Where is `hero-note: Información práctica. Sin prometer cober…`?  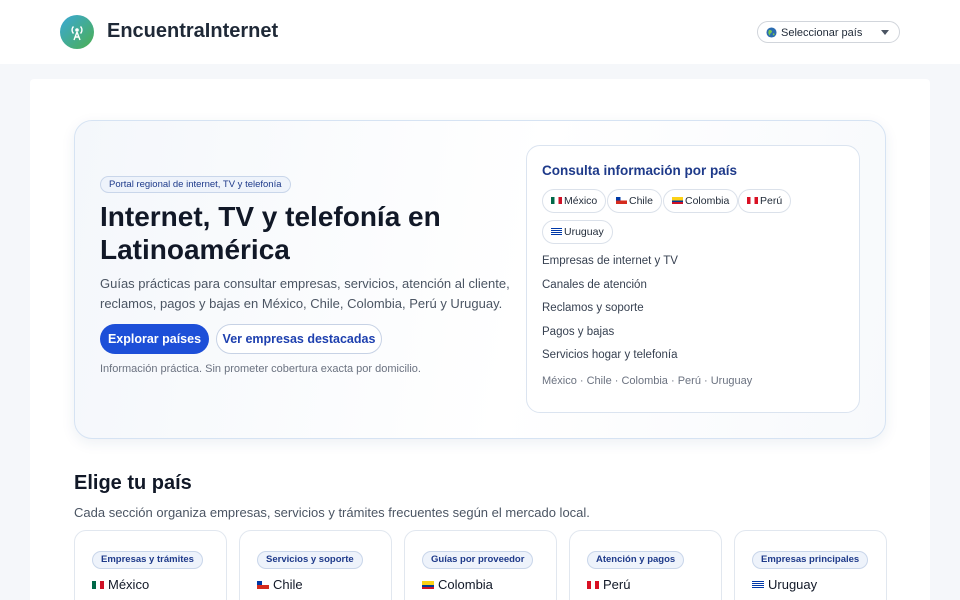
hero-note: Información práctica. Sin prometer cober… is located at coordinates (260, 369).